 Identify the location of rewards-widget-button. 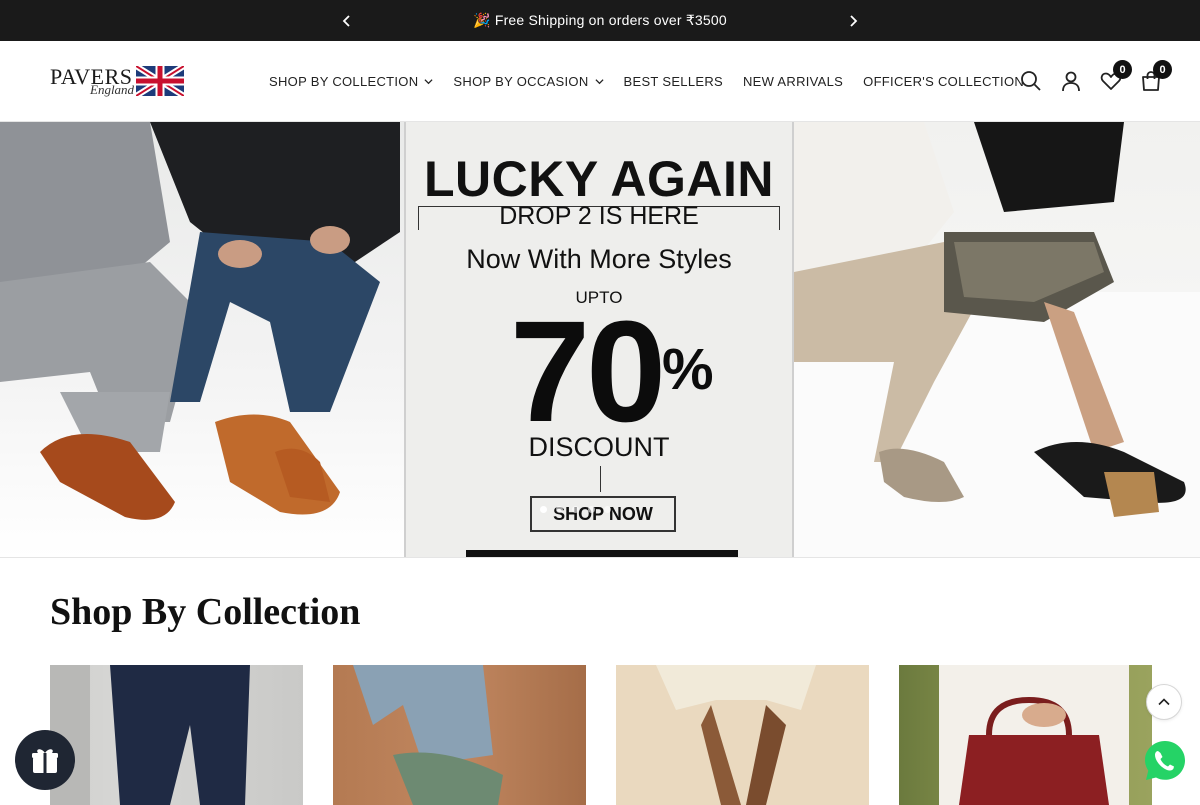
(45, 760).